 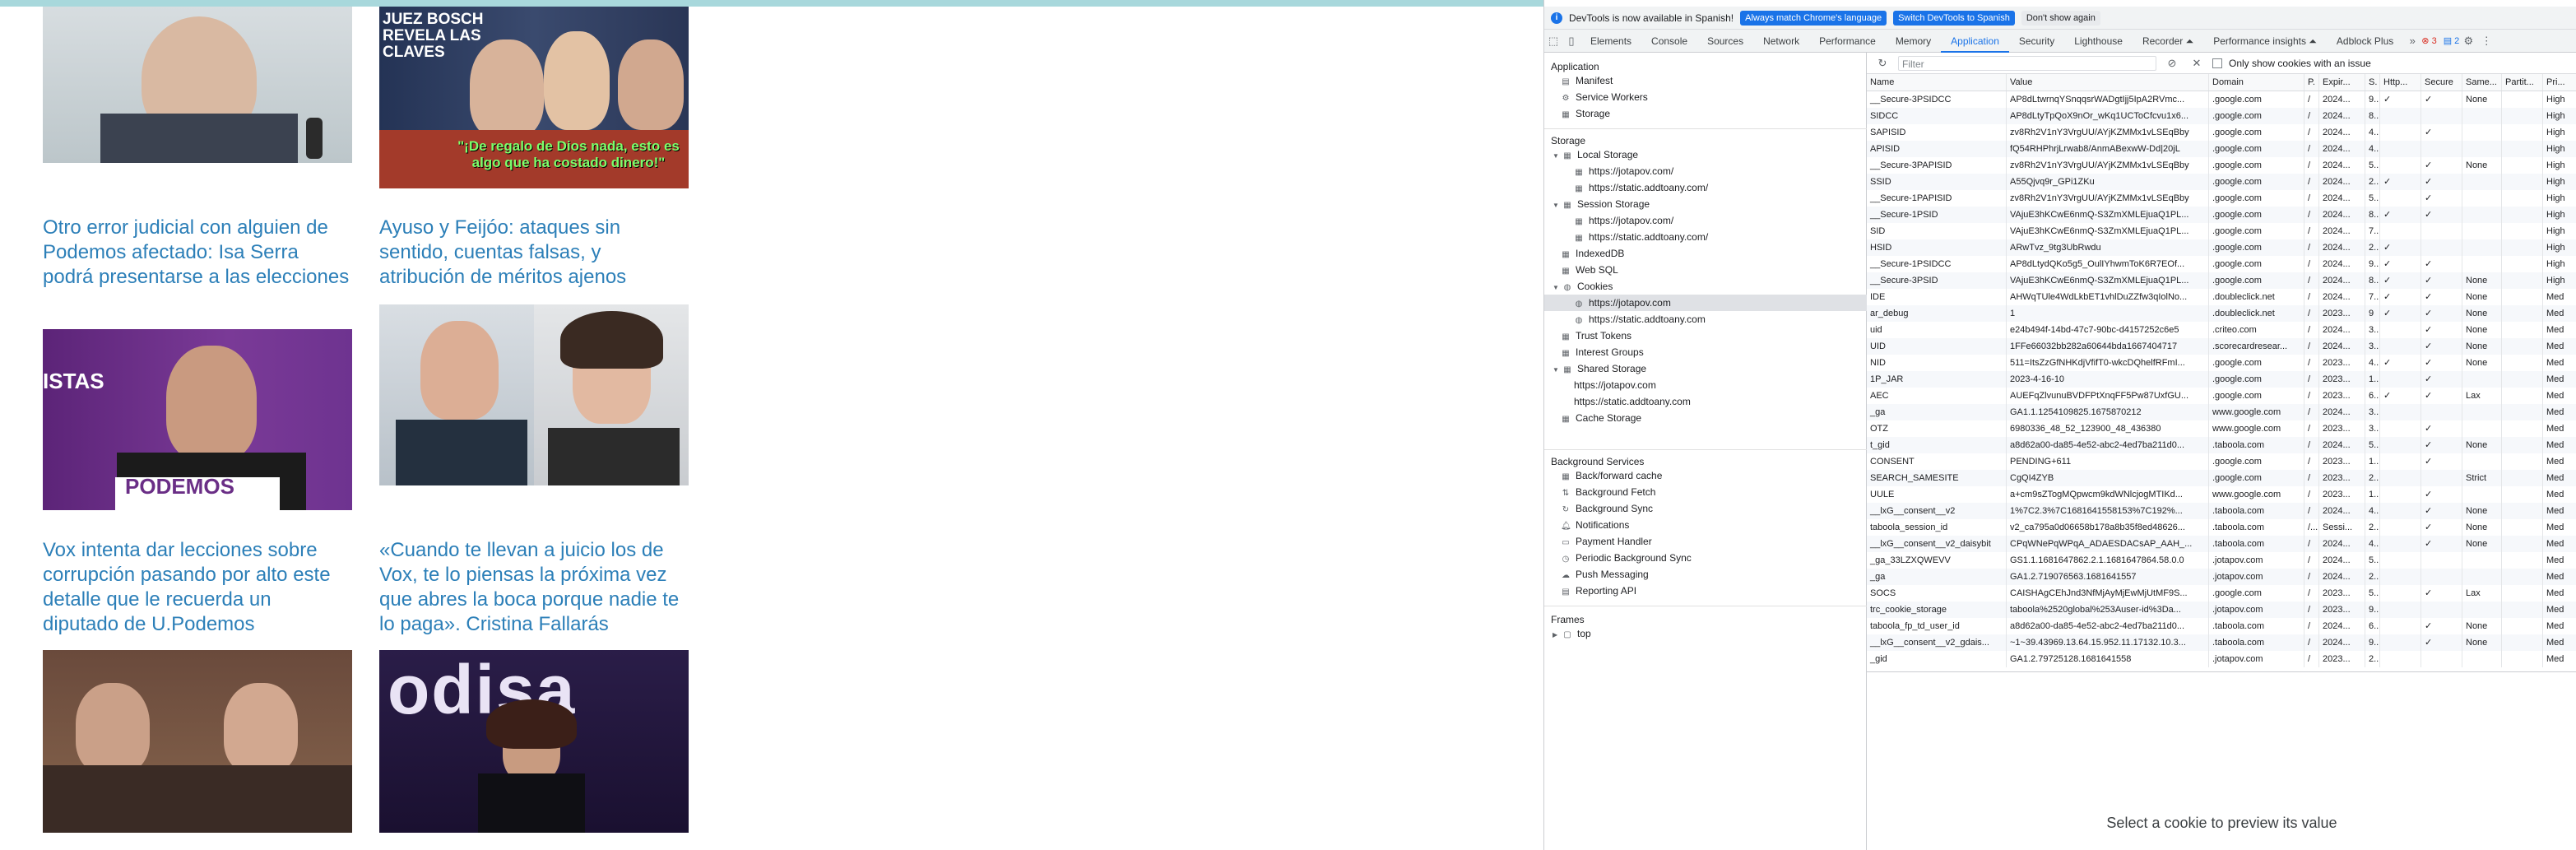 What do you see at coordinates (1600, 368) in the screenshot?
I see `sidebar-item-shared-storage: ▼ ▦ Shared Storage` at bounding box center [1600, 368].